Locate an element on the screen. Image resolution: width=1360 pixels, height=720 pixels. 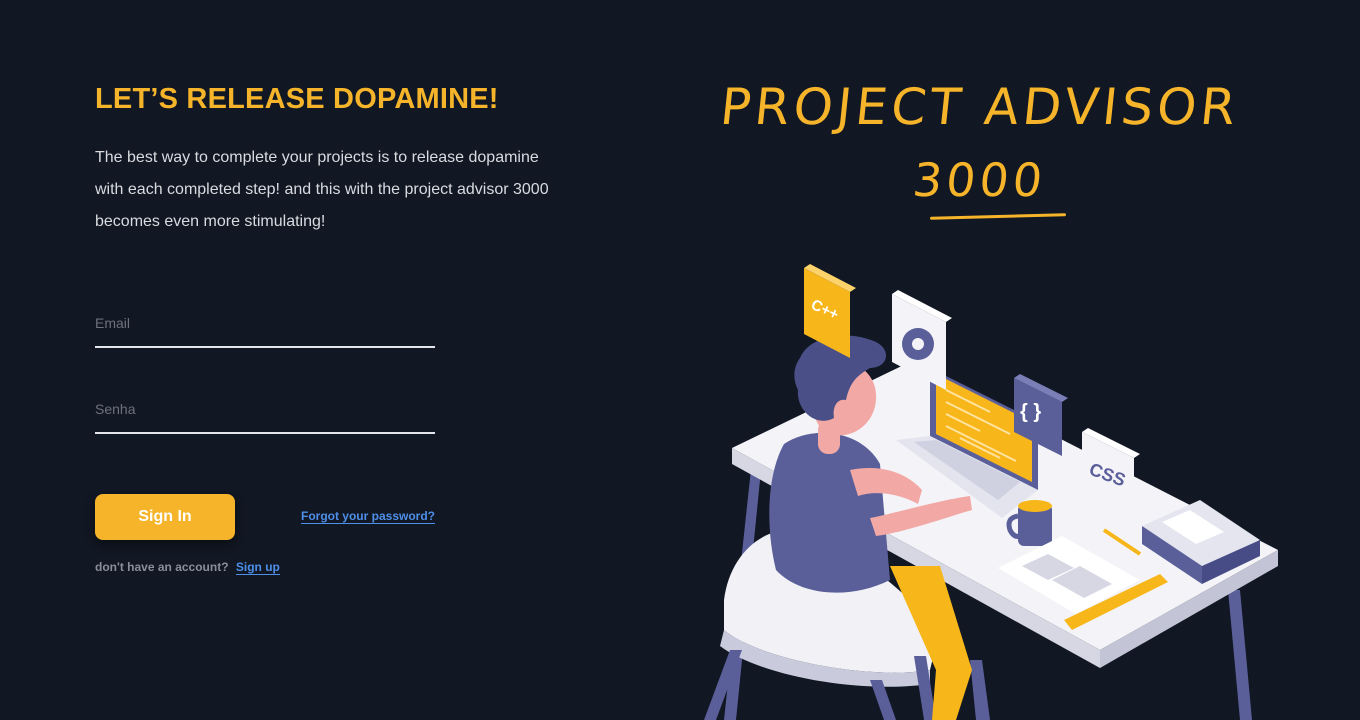
email-field is located at coordinates (265, 324).